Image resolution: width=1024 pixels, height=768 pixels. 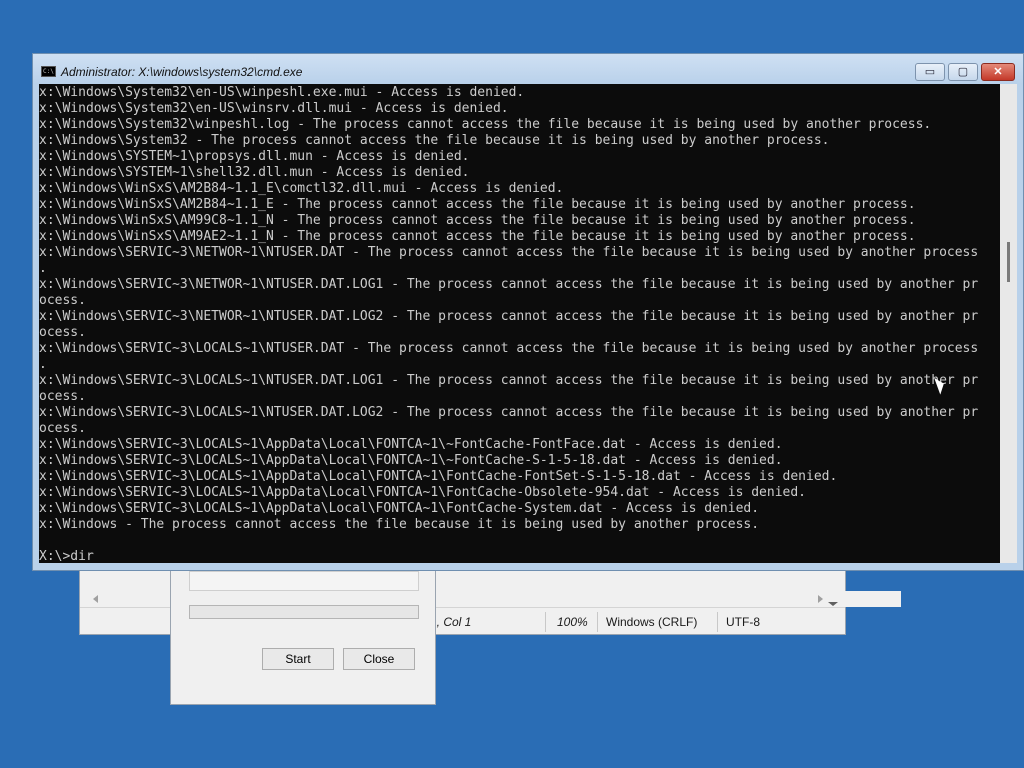 What do you see at coordinates (304, 581) in the screenshot?
I see `dialog-input-field` at bounding box center [304, 581].